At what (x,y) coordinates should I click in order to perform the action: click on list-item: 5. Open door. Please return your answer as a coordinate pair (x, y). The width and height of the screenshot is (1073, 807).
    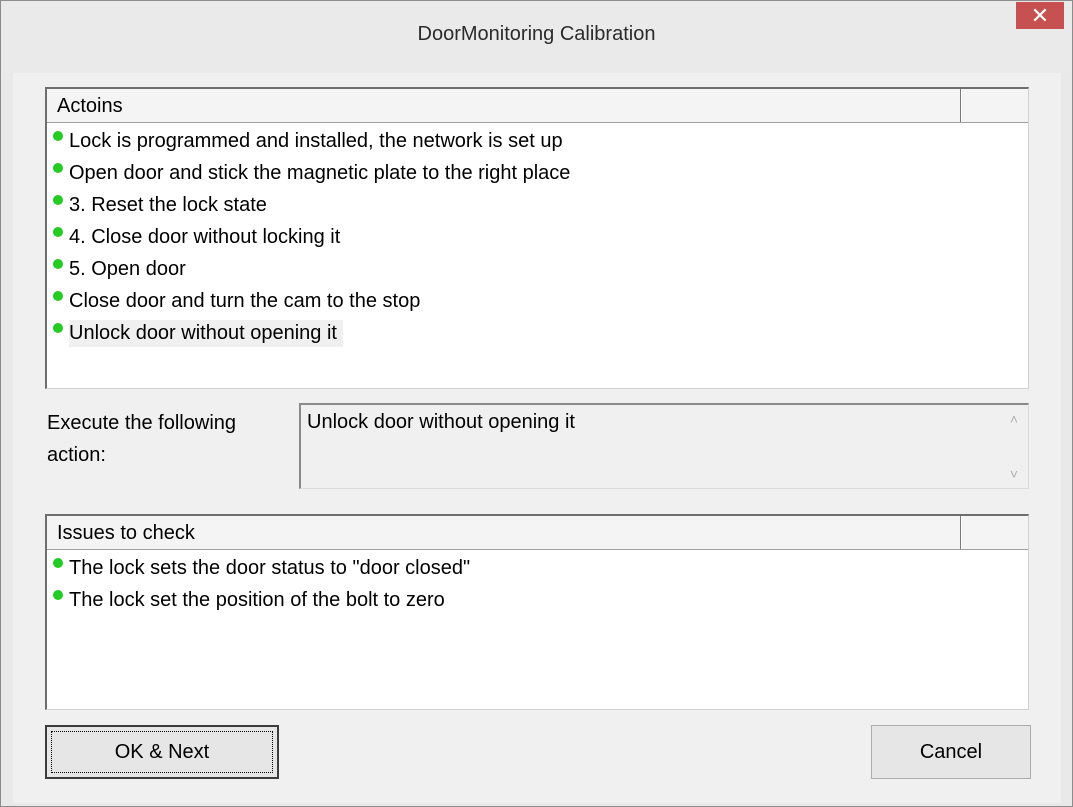
    Looking at the image, I should click on (537, 269).